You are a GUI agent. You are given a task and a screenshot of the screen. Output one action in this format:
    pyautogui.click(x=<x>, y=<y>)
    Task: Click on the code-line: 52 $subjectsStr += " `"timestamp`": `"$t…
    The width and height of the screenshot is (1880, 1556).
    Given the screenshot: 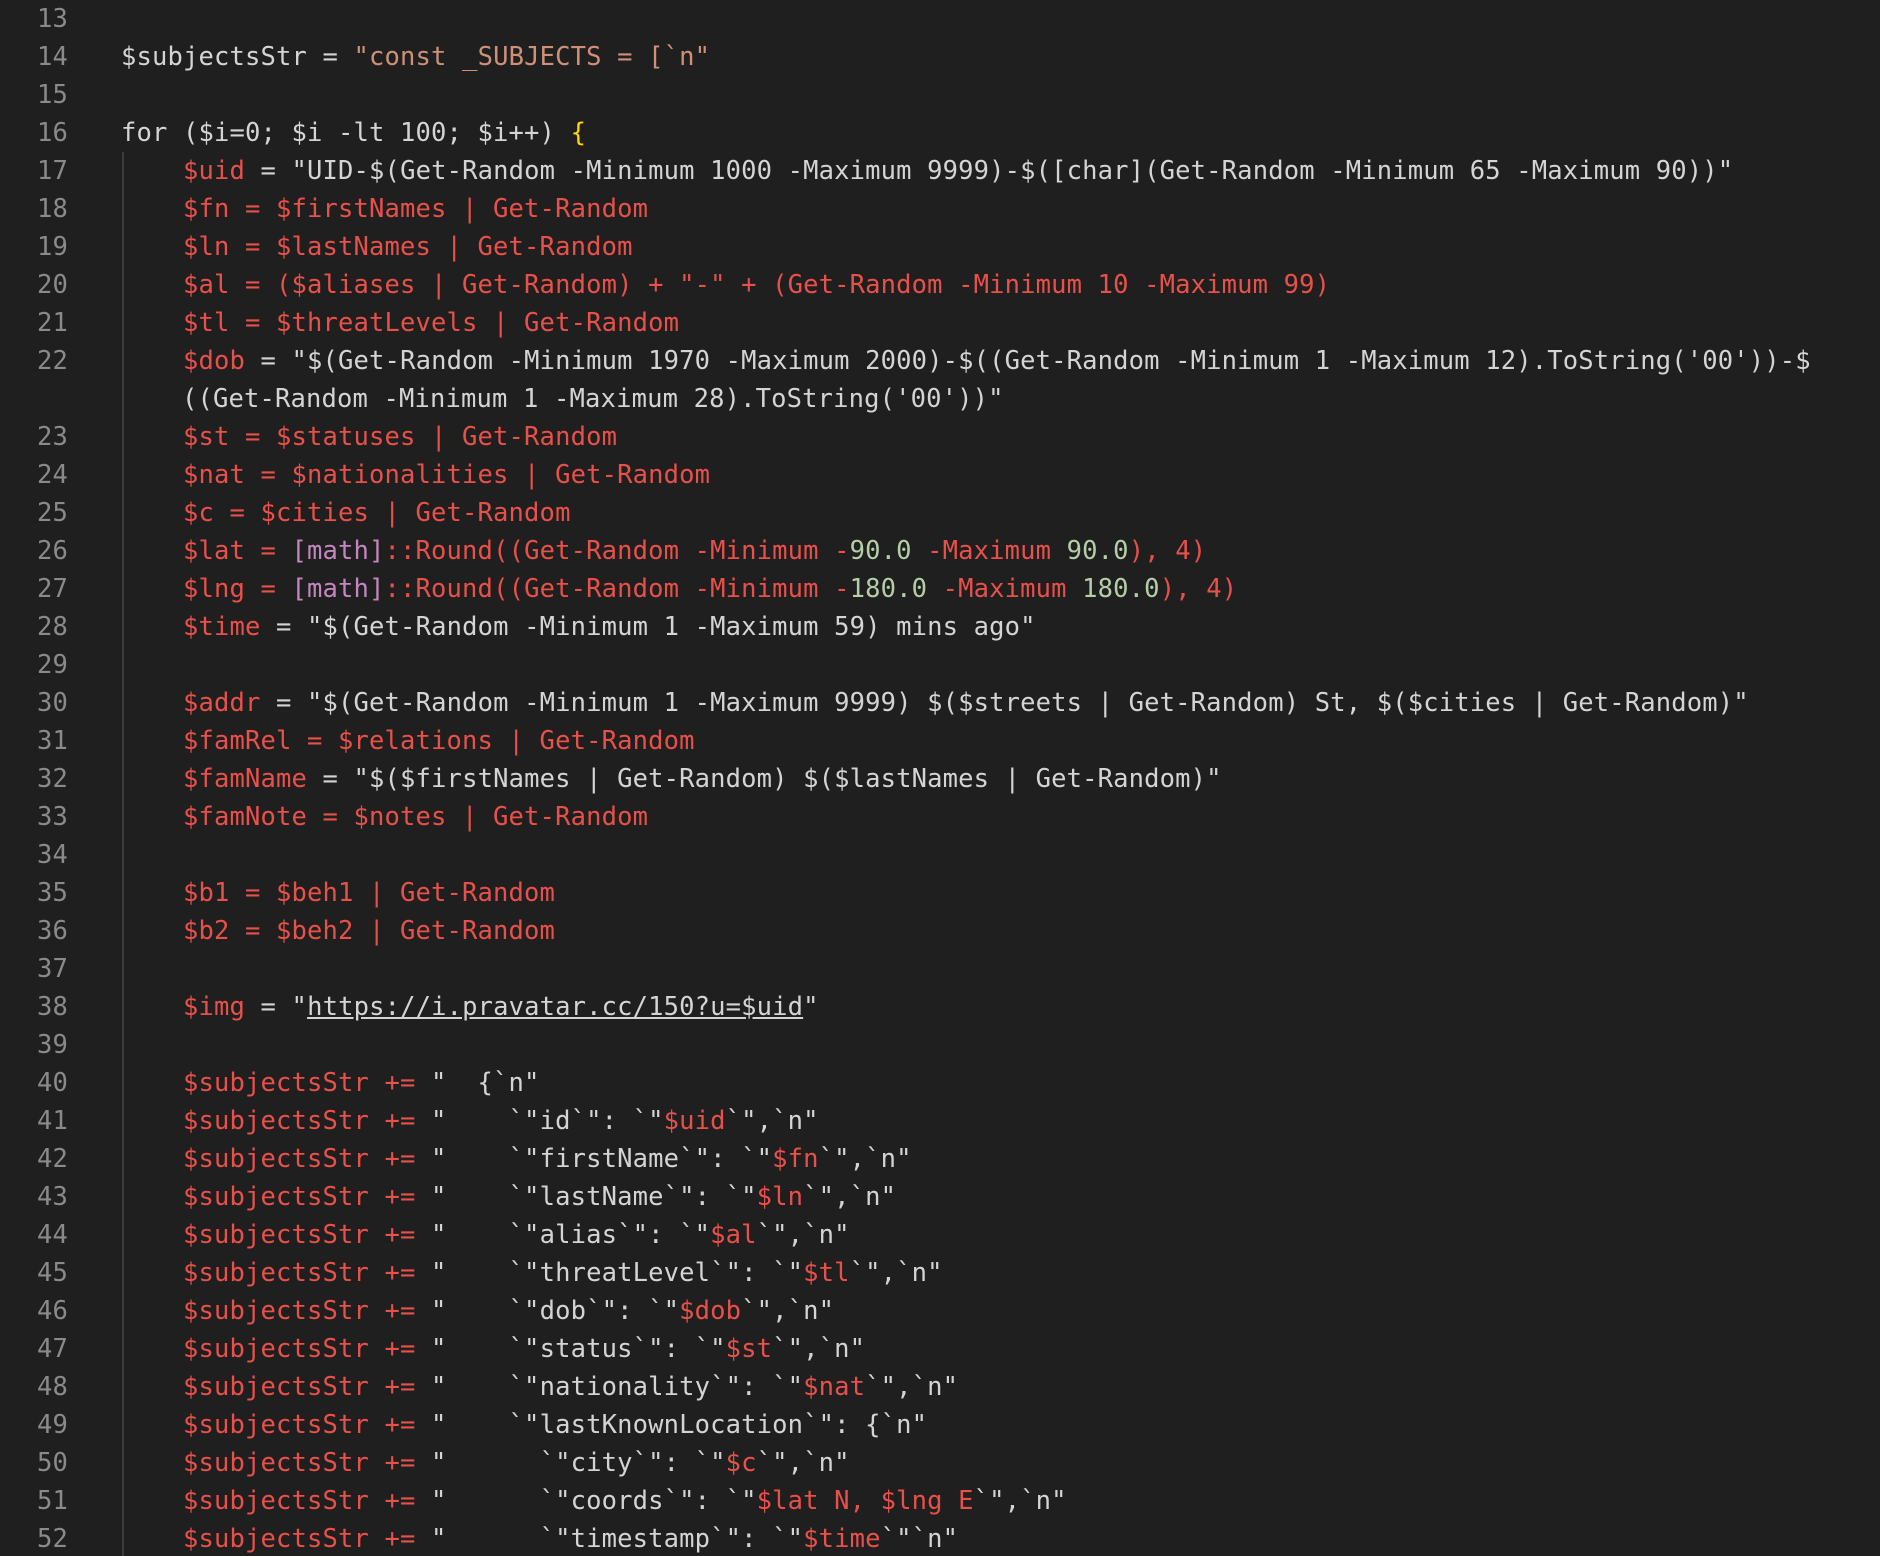 What is the action you would take?
    pyautogui.click(x=940, y=1538)
    